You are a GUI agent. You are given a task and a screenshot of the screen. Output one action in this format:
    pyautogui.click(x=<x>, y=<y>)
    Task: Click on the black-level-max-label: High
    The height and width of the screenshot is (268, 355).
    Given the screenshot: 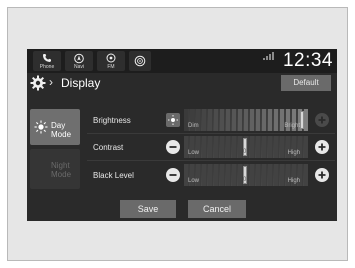 What is the action you would take?
    pyautogui.click(x=293, y=181)
    